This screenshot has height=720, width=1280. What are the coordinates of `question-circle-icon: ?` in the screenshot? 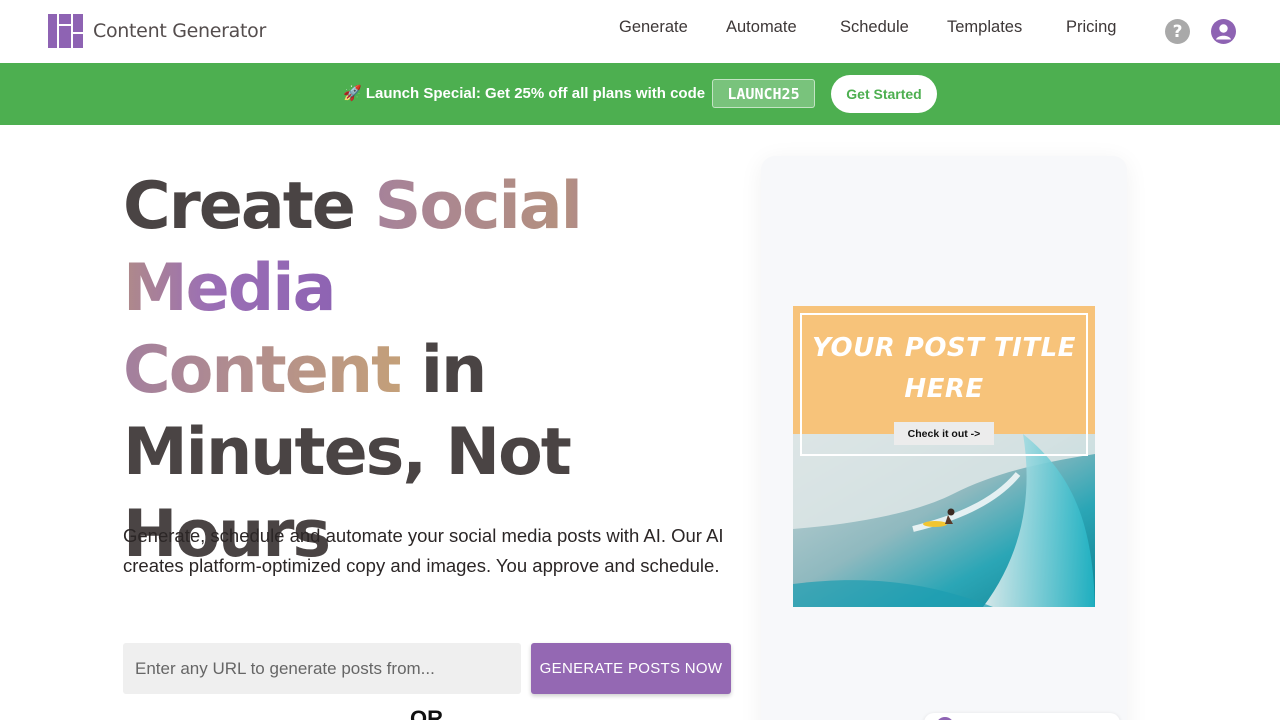 It's located at (1177, 31).